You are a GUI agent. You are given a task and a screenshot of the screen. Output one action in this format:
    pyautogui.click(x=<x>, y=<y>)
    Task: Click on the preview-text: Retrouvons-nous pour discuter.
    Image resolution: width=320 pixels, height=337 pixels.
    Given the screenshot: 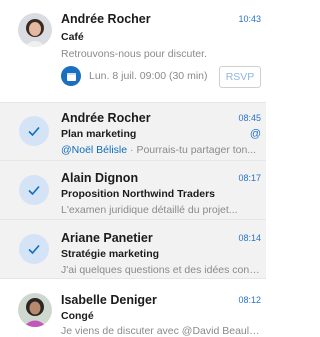 What is the action you would take?
    pyautogui.click(x=134, y=54)
    